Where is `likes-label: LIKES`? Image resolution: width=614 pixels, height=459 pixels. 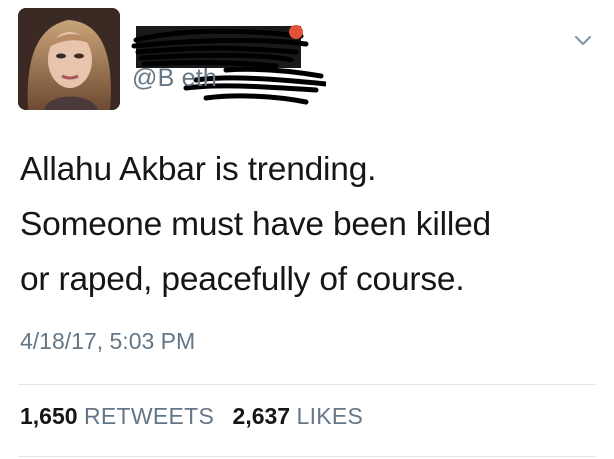
likes-label: LIKES is located at coordinates (330, 416).